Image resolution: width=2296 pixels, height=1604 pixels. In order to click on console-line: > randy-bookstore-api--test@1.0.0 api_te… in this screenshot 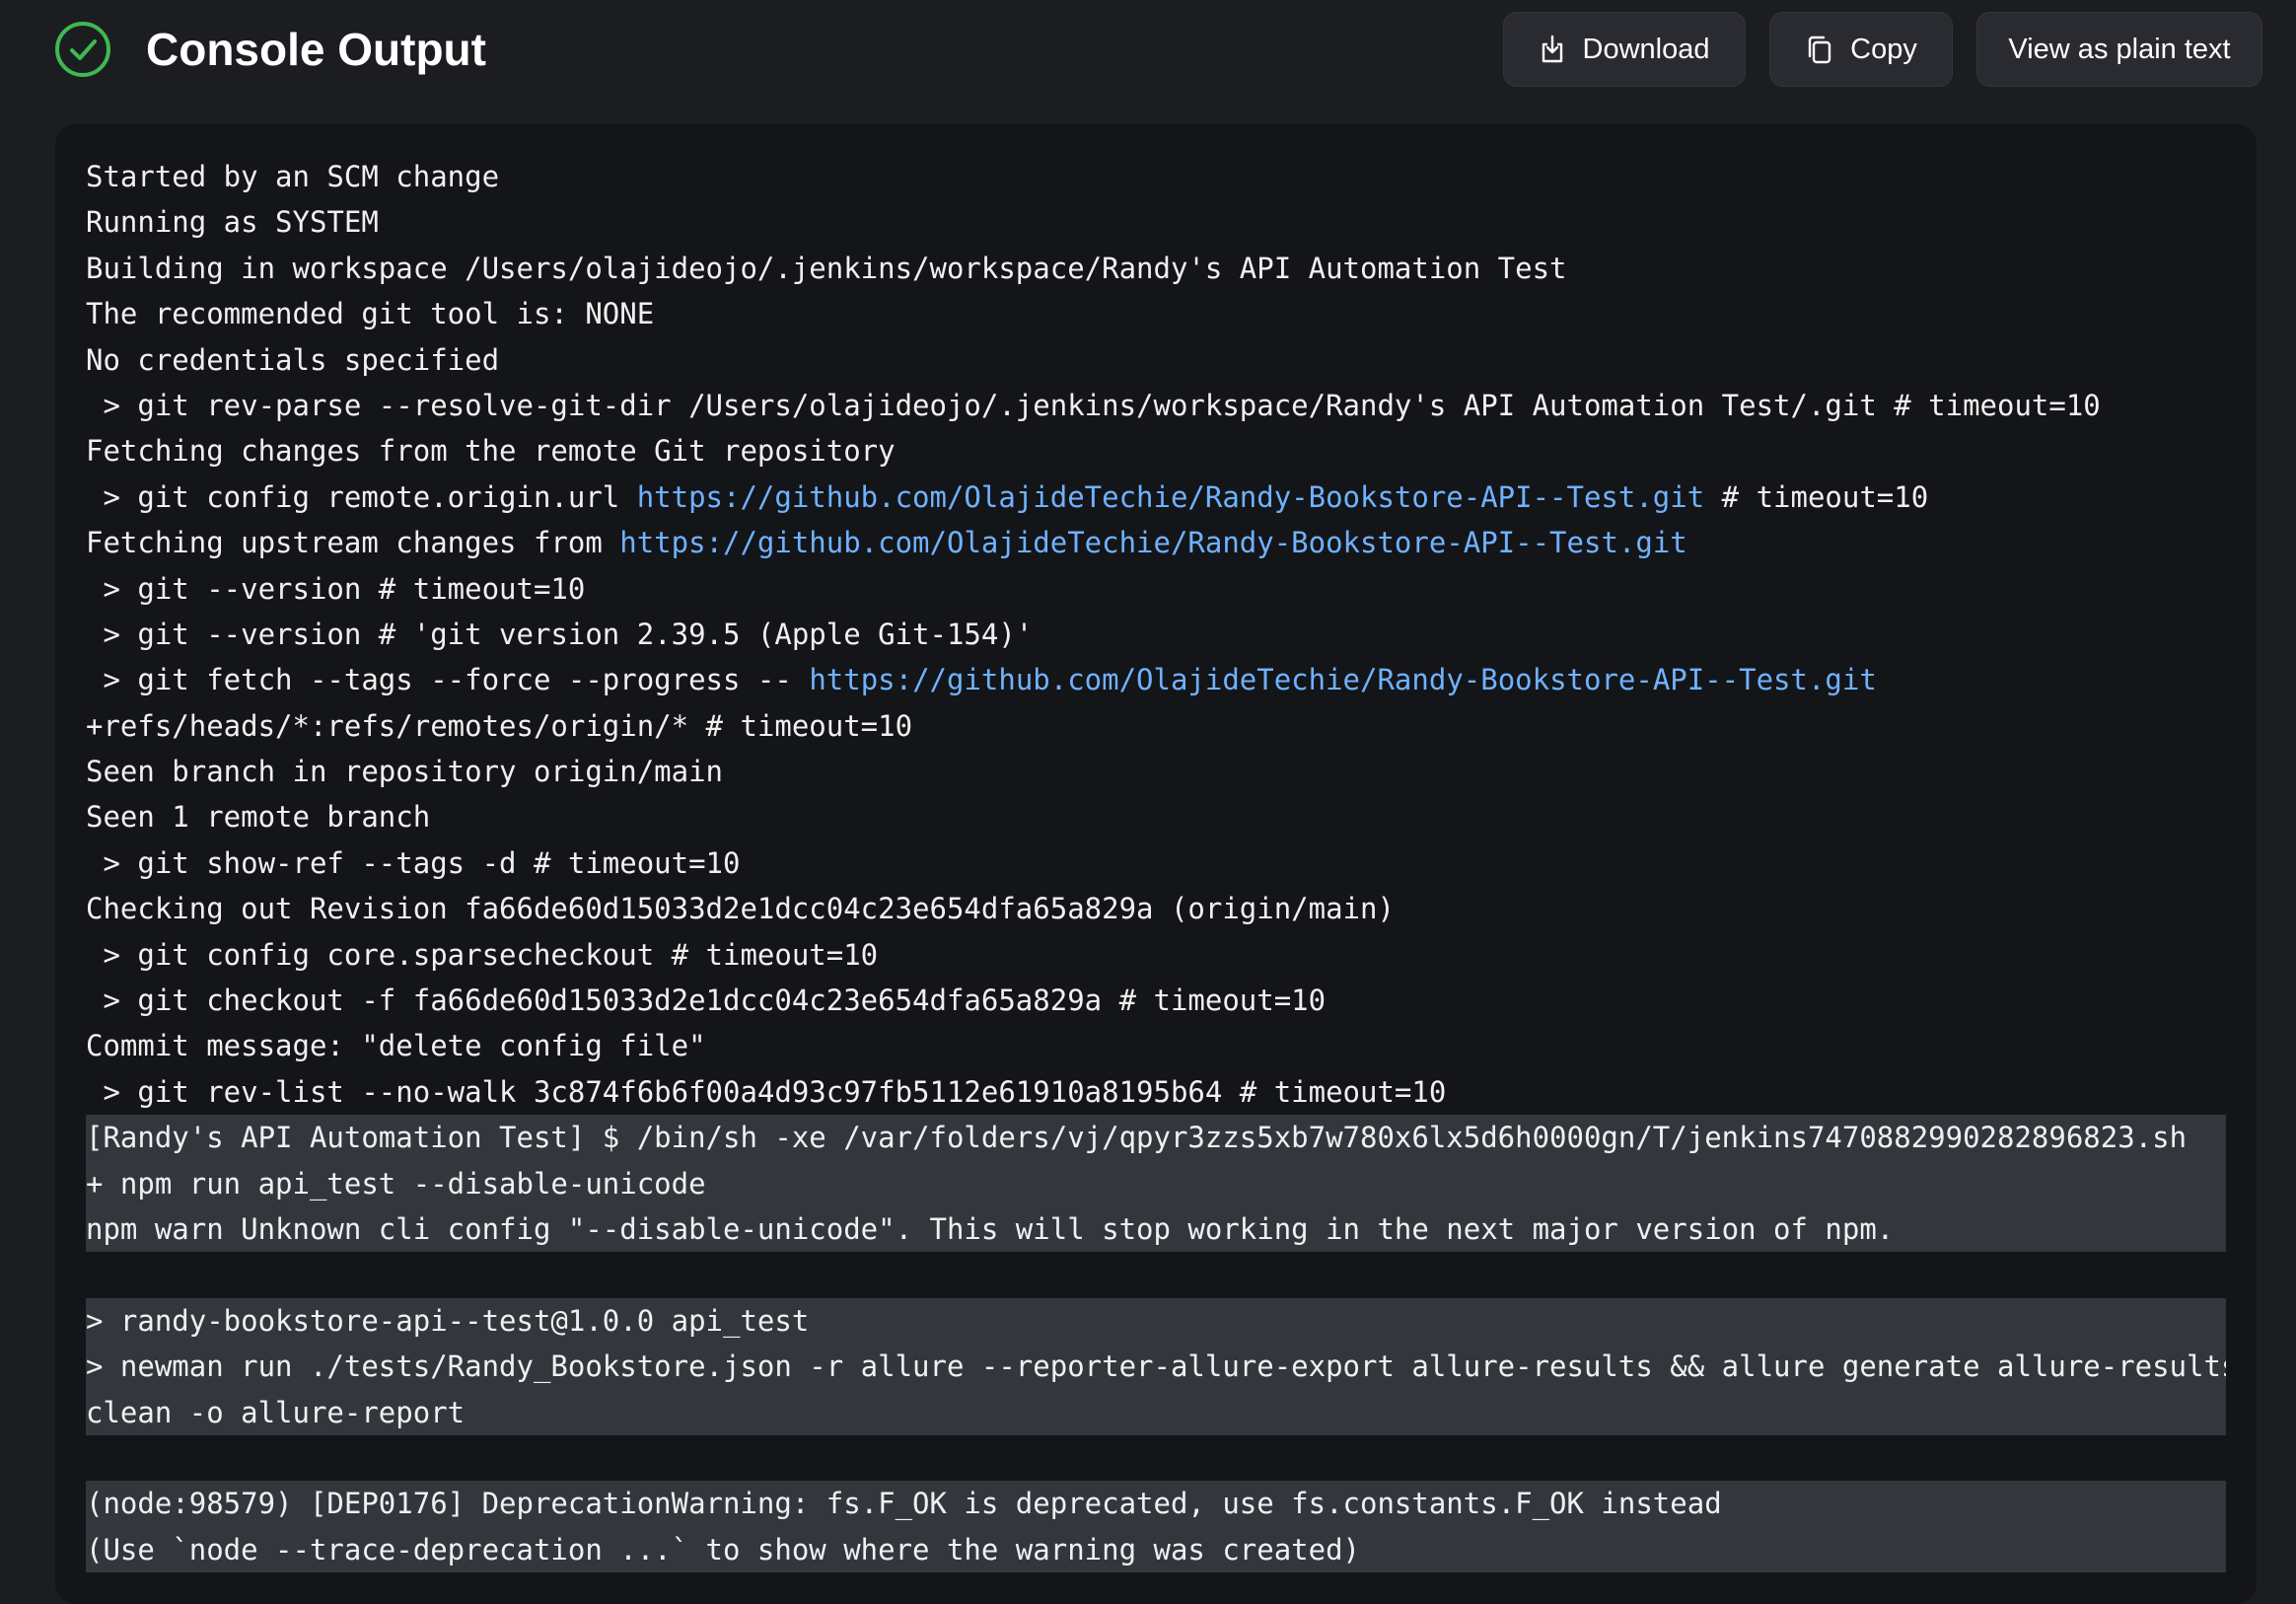, I will do `click(1156, 1321)`.